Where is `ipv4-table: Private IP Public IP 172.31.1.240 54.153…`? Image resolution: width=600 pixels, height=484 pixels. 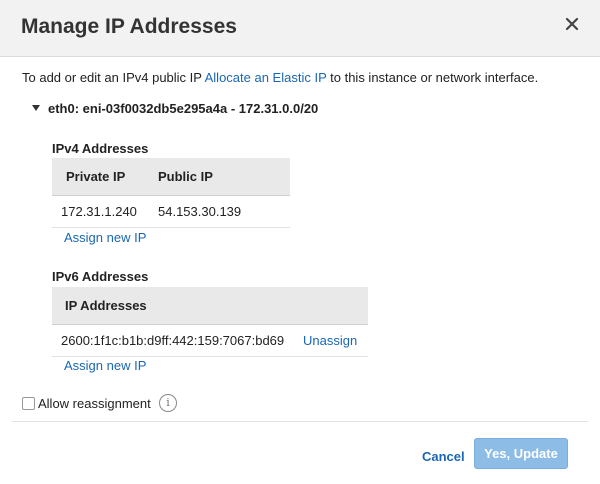
ipv4-table: Private IP Public IP 172.31.1.240 54.153… is located at coordinates (171, 193).